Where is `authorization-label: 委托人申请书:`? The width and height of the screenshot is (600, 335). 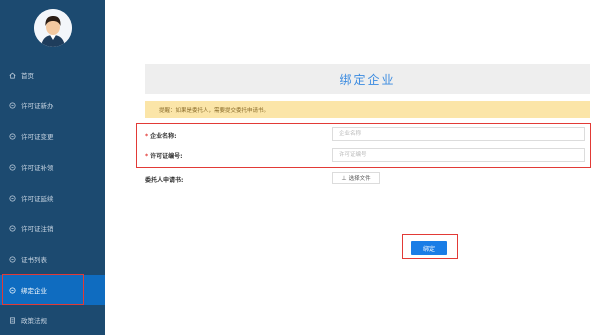 authorization-label: 委托人申请书: is located at coordinates (164, 180).